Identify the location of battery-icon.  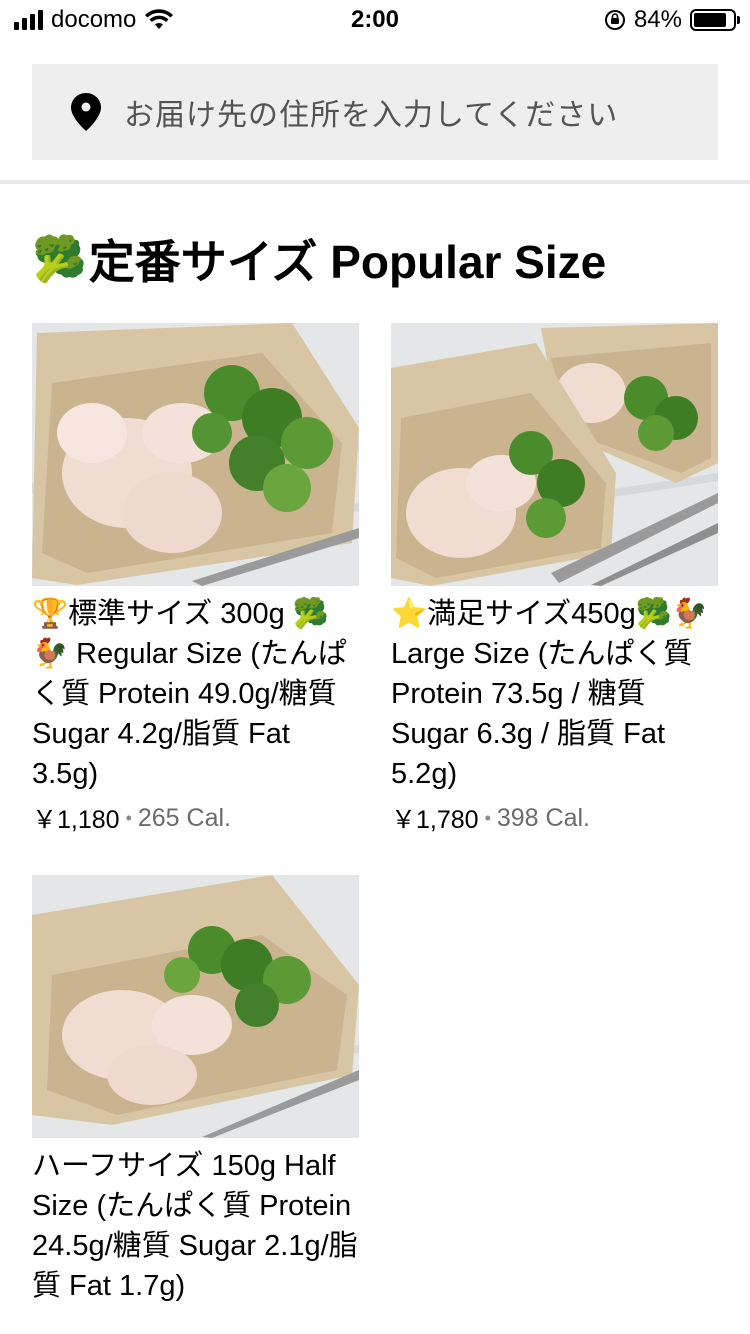
(715, 20).